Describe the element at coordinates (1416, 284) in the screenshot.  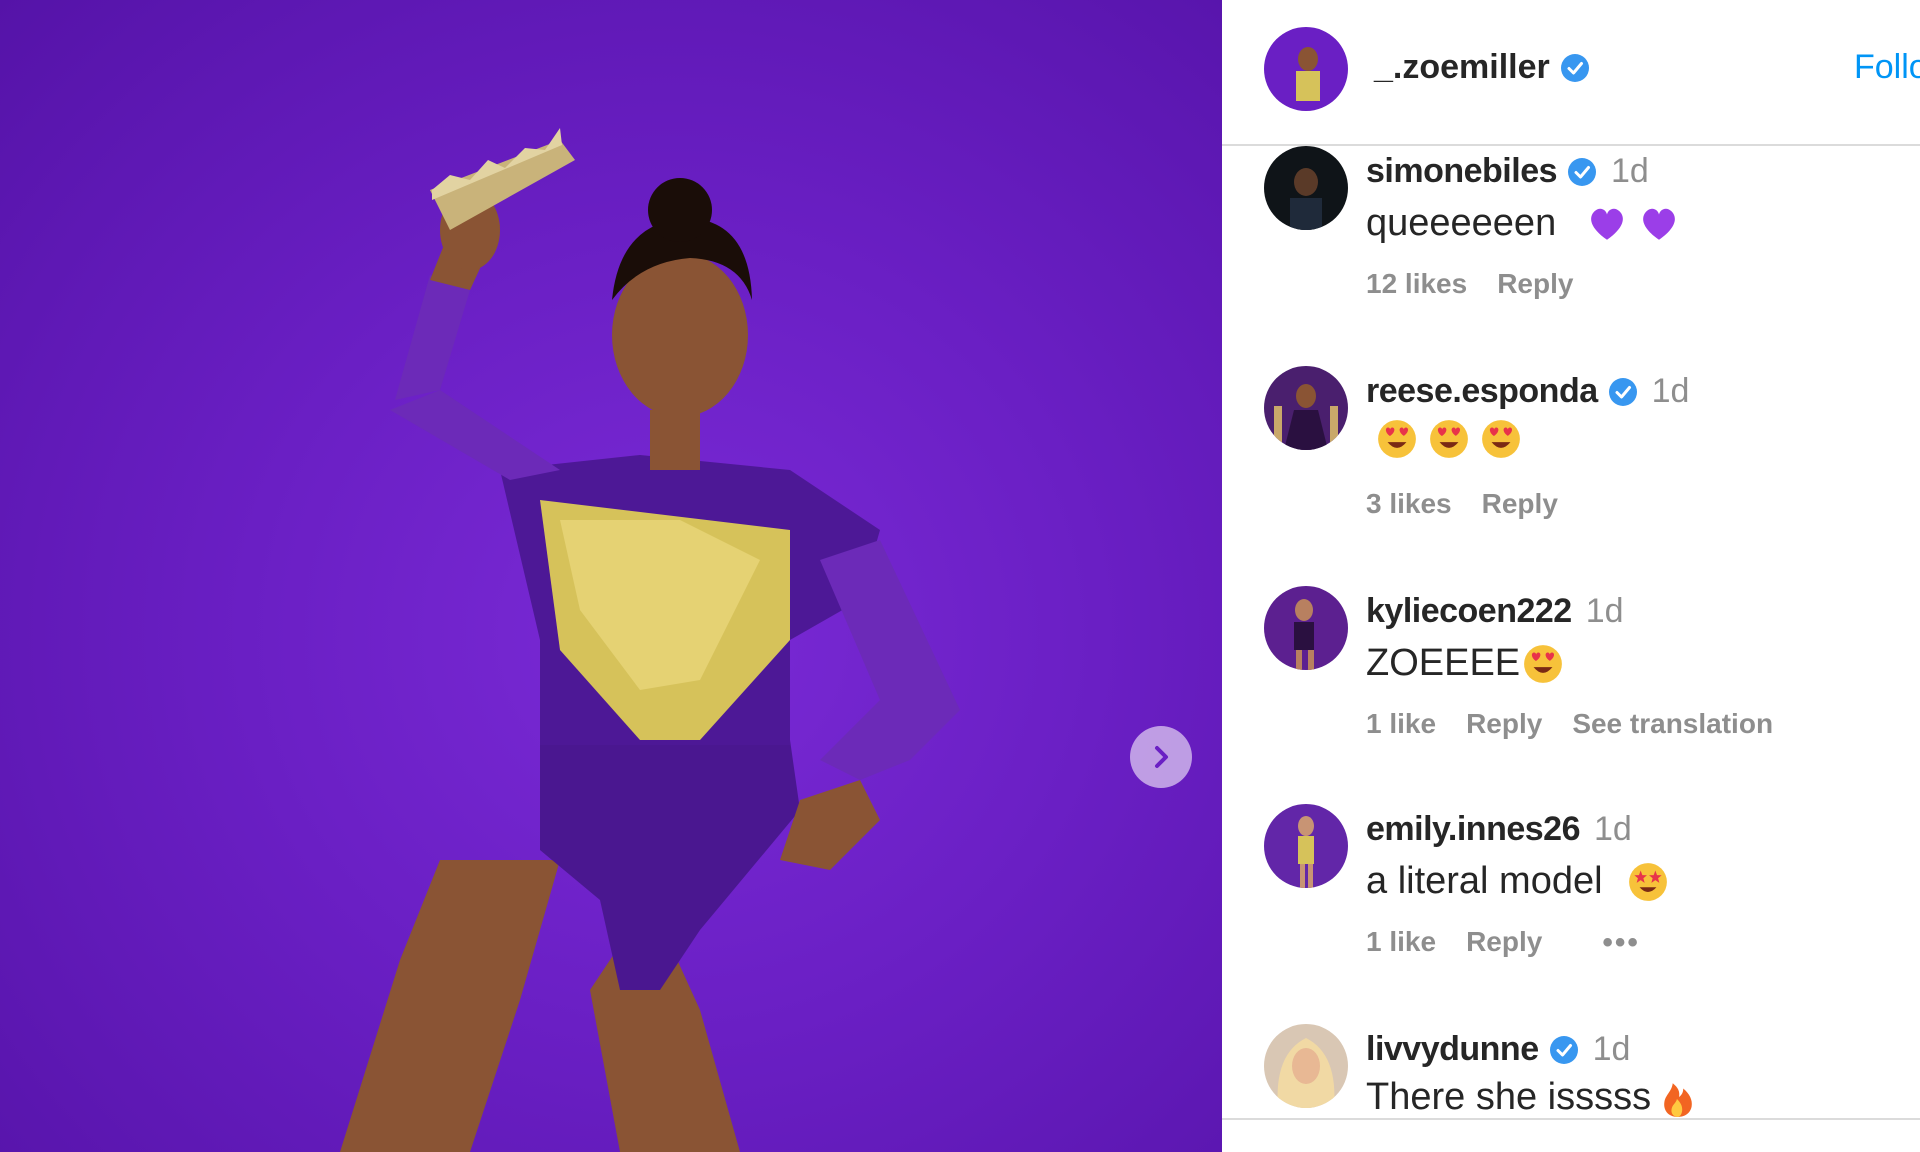
I see `likes-count: 12 likes` at that location.